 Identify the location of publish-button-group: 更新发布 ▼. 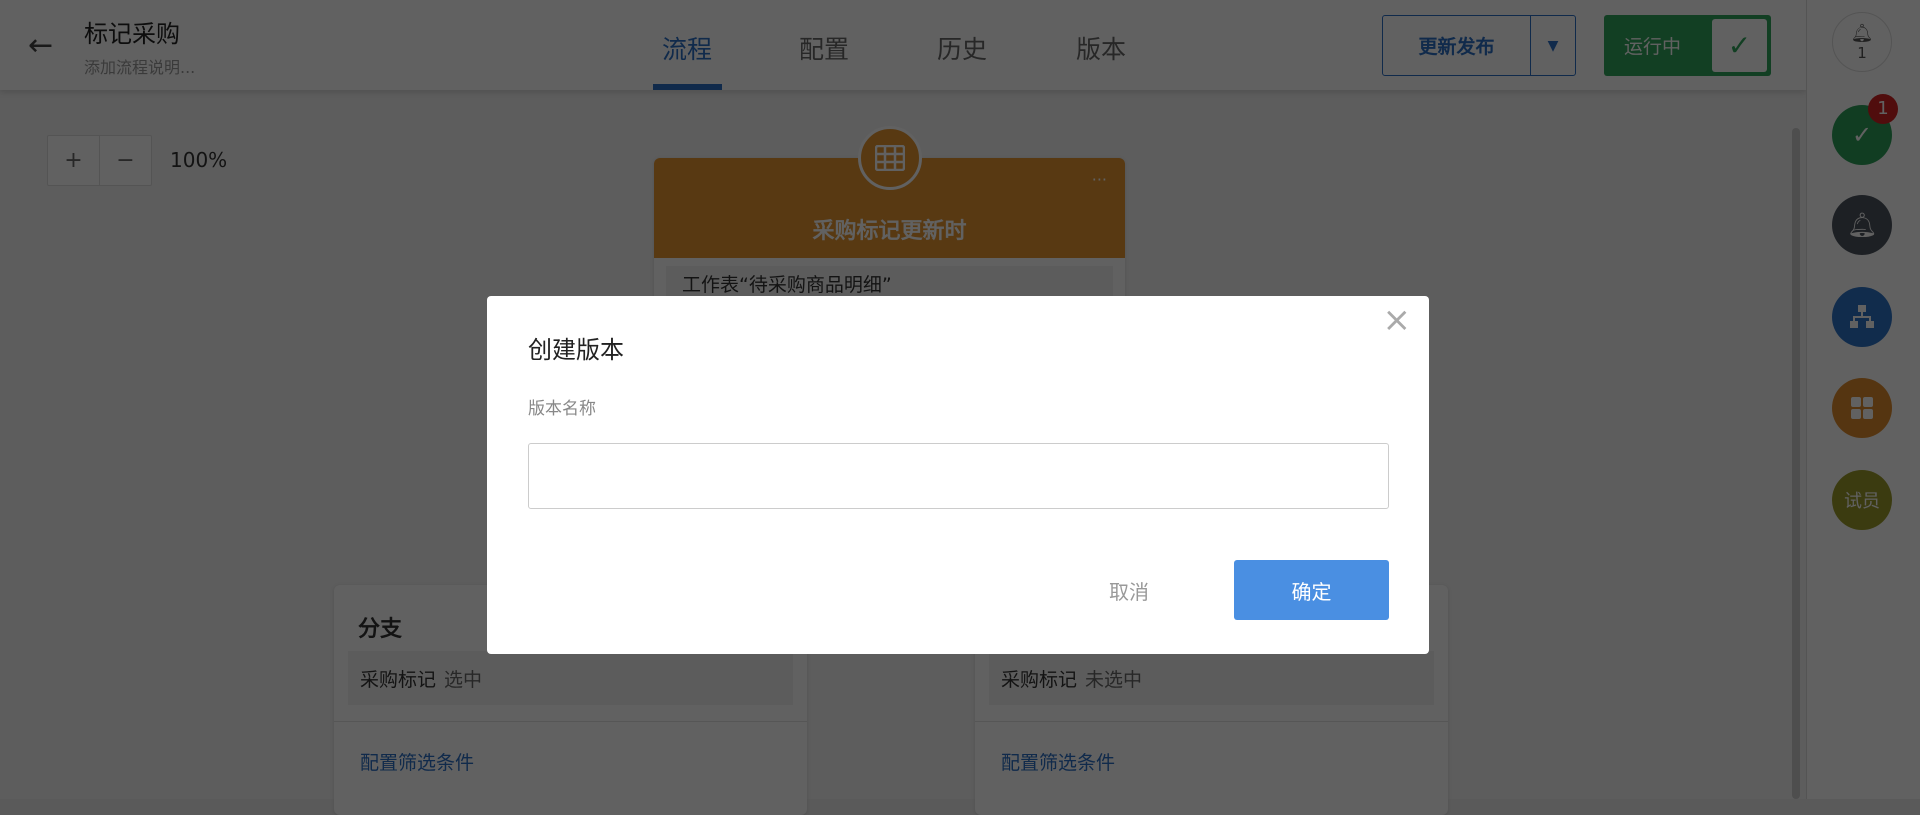
(1479, 45).